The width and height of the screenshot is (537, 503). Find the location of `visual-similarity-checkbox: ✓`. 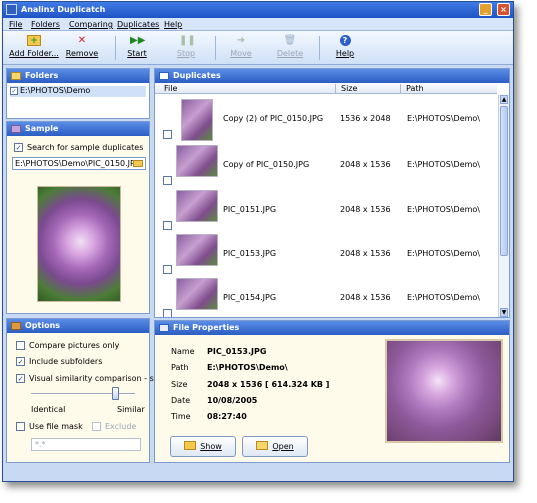

visual-similarity-checkbox: ✓ is located at coordinates (20, 378).